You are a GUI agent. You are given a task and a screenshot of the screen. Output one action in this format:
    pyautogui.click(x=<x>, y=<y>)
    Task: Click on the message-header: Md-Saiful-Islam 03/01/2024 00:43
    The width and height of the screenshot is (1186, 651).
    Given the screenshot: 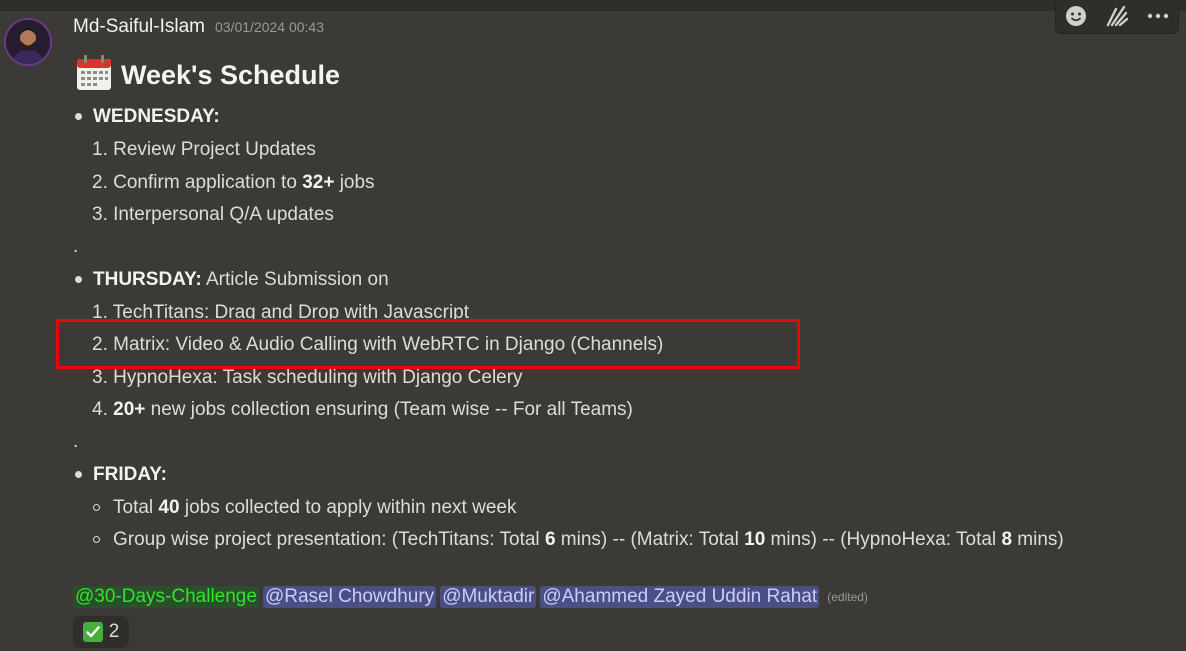 What is the action you would take?
    pyautogui.click(x=198, y=27)
    